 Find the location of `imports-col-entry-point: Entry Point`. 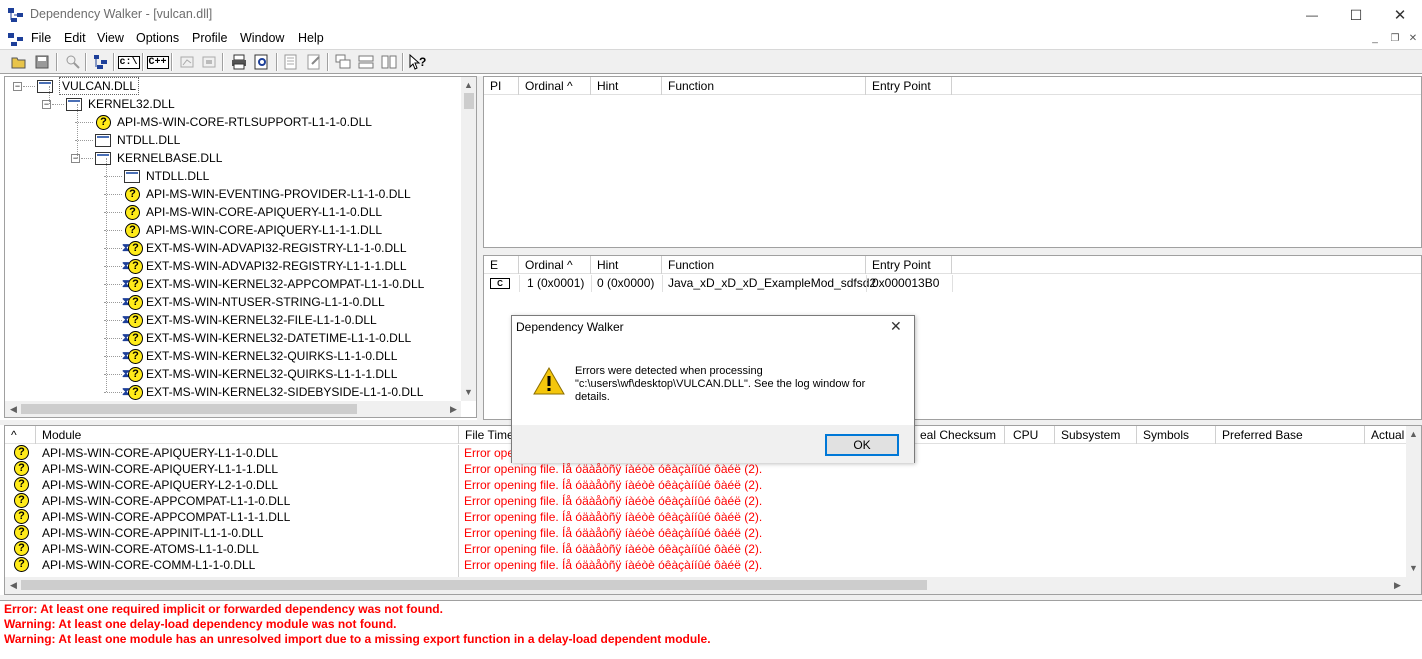

imports-col-entry-point: Entry Point is located at coordinates (909, 86).